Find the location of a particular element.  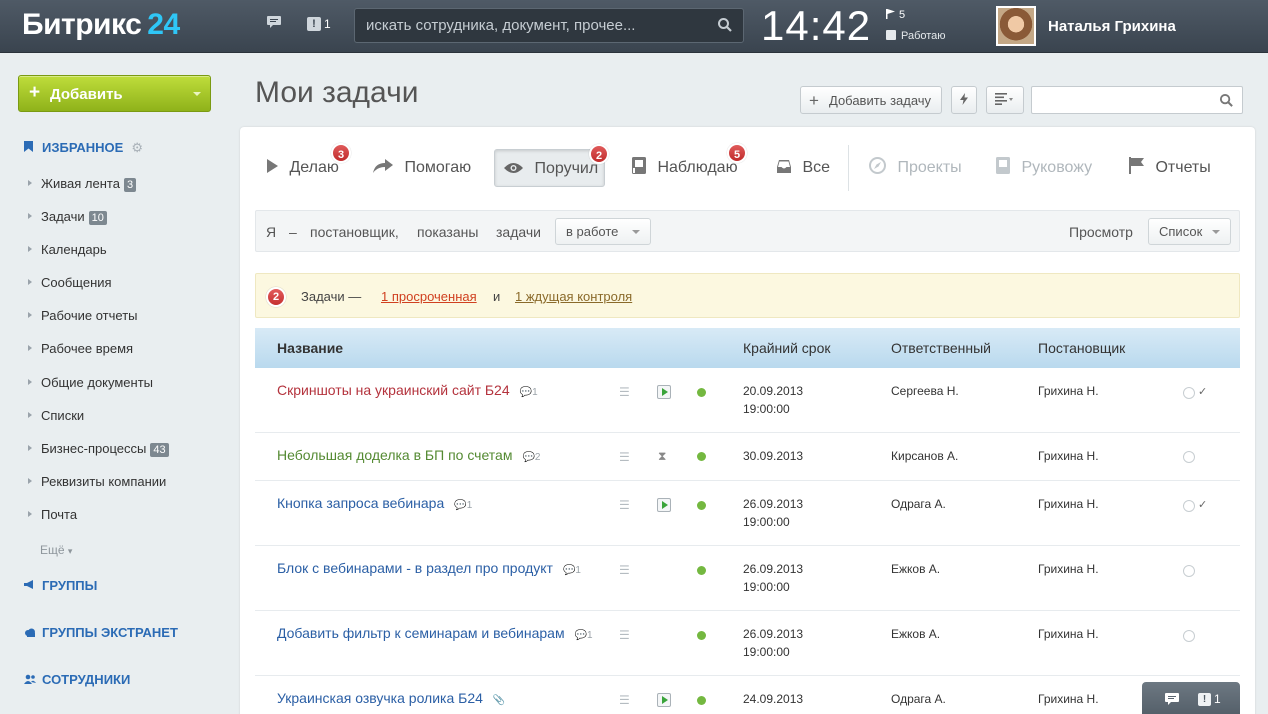

search-input is located at coordinates (530, 25).